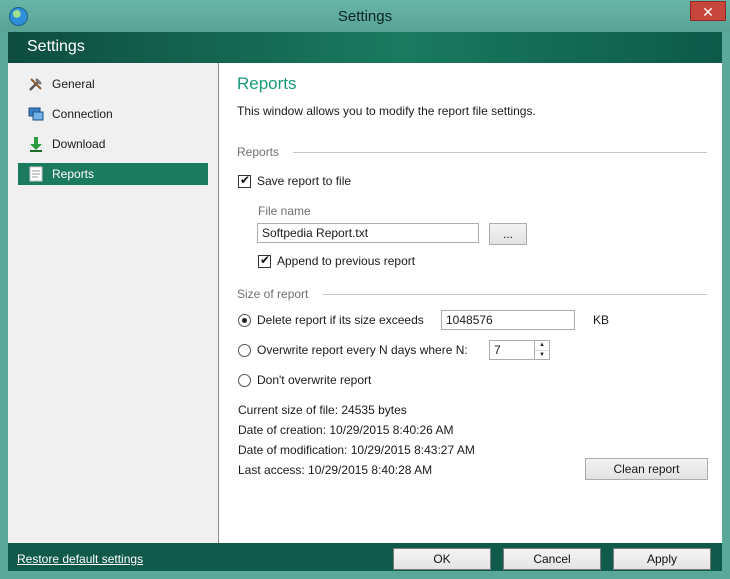 This screenshot has height=579, width=730. What do you see at coordinates (497, 350) in the screenshot?
I see `days-value: 7` at bounding box center [497, 350].